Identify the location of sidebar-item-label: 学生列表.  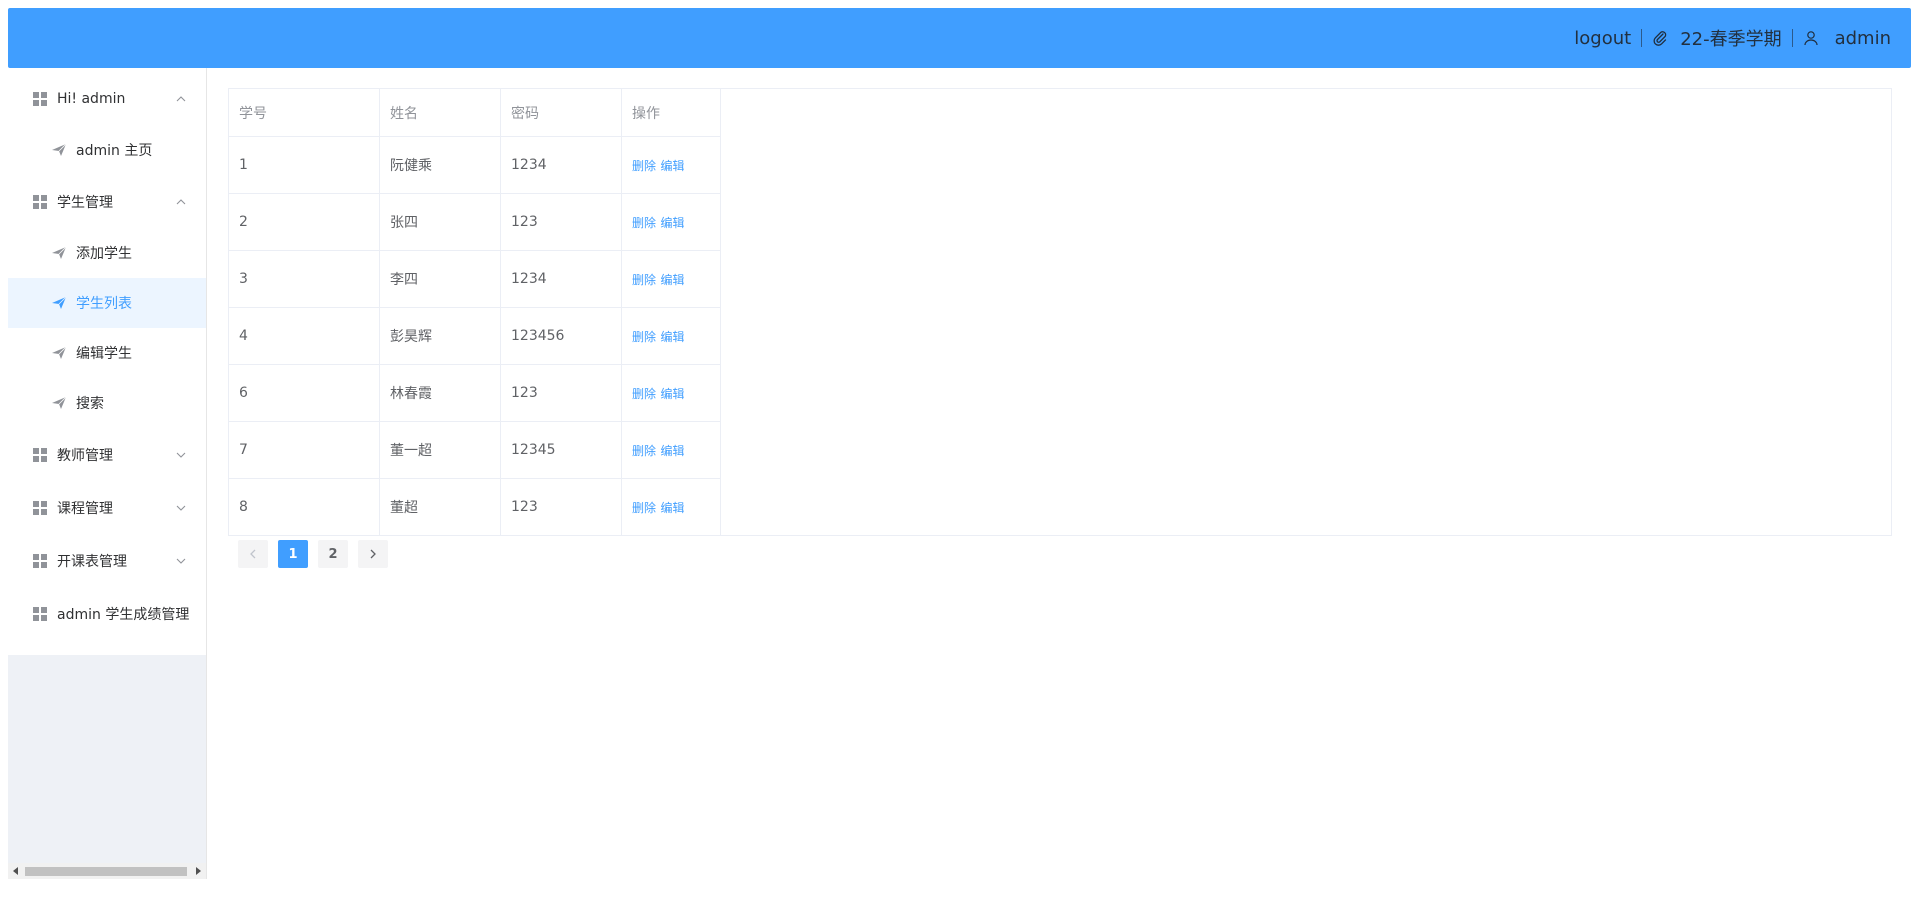
(104, 304).